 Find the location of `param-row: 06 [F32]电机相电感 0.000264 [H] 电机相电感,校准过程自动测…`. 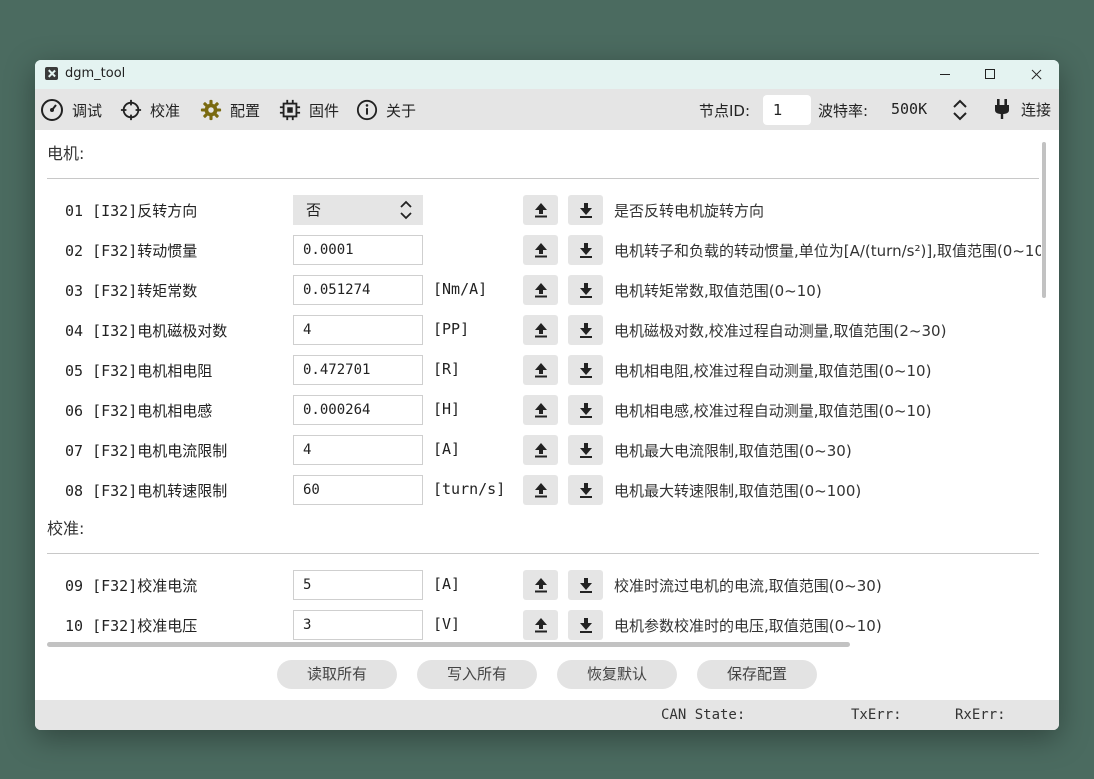

param-row: 06 [F32]电机相电感 0.000264 [H] 电机相电感,校准过程自动测… is located at coordinates (540, 410).